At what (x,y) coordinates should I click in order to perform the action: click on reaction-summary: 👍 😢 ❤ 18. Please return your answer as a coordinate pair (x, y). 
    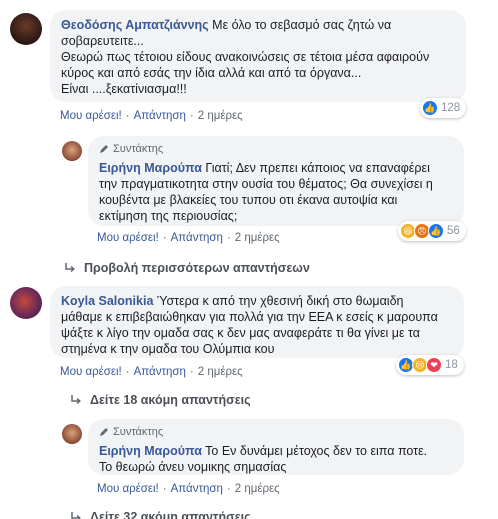
    Looking at the image, I should click on (430, 365).